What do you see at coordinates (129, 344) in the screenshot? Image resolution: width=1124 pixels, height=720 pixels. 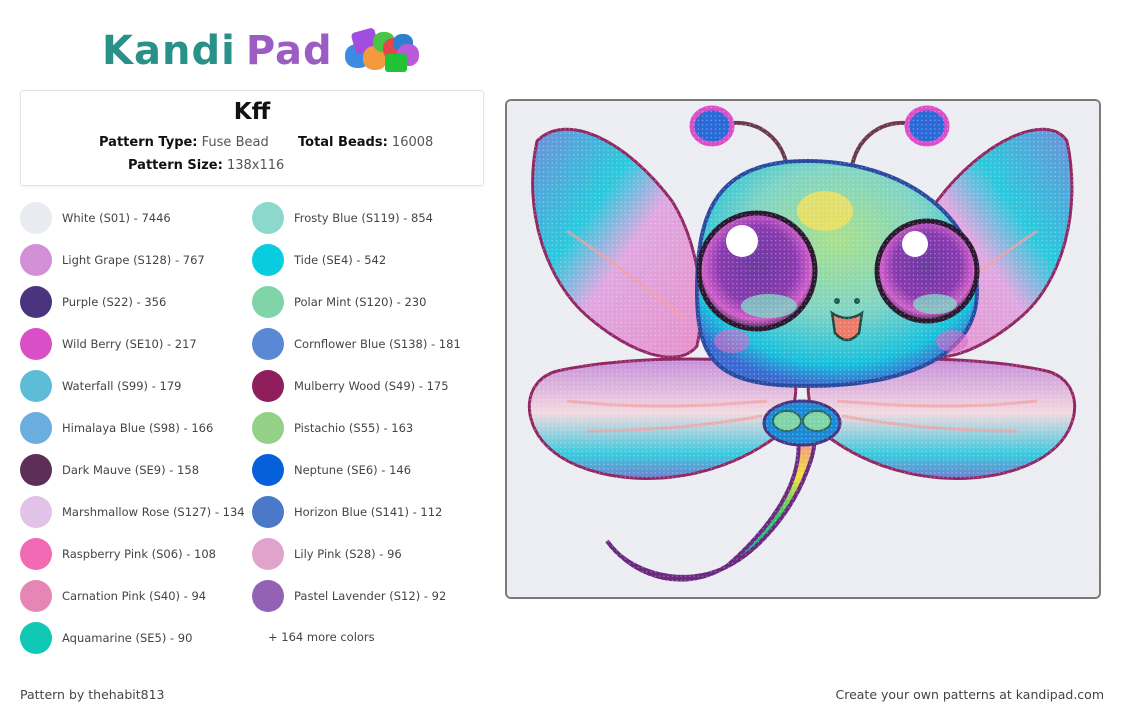 I see `color-label: Wild Berry (SE10) - 217` at bounding box center [129, 344].